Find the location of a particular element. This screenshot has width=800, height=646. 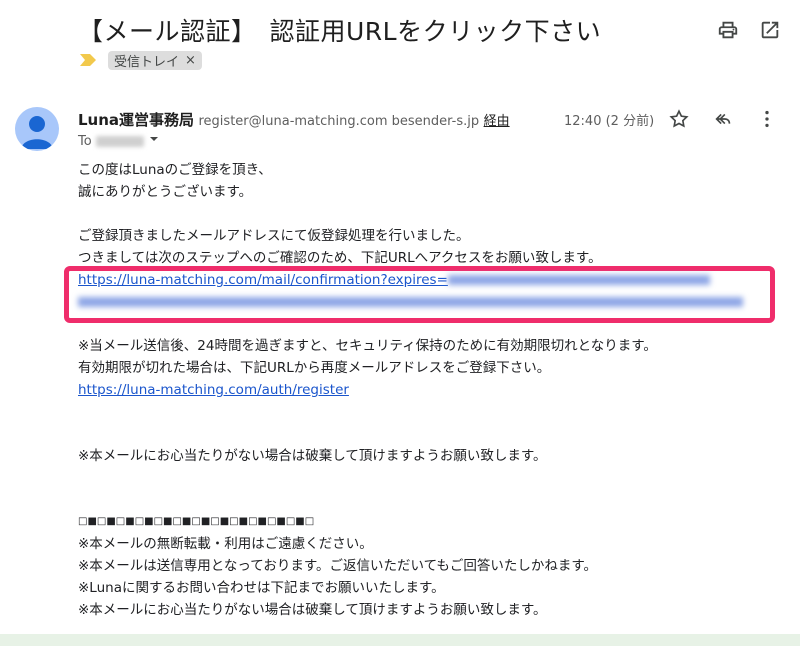

body-line: つきましては次のステップへのご確認のため、下記URLへアクセスをお願い致します。 is located at coordinates (340, 258).